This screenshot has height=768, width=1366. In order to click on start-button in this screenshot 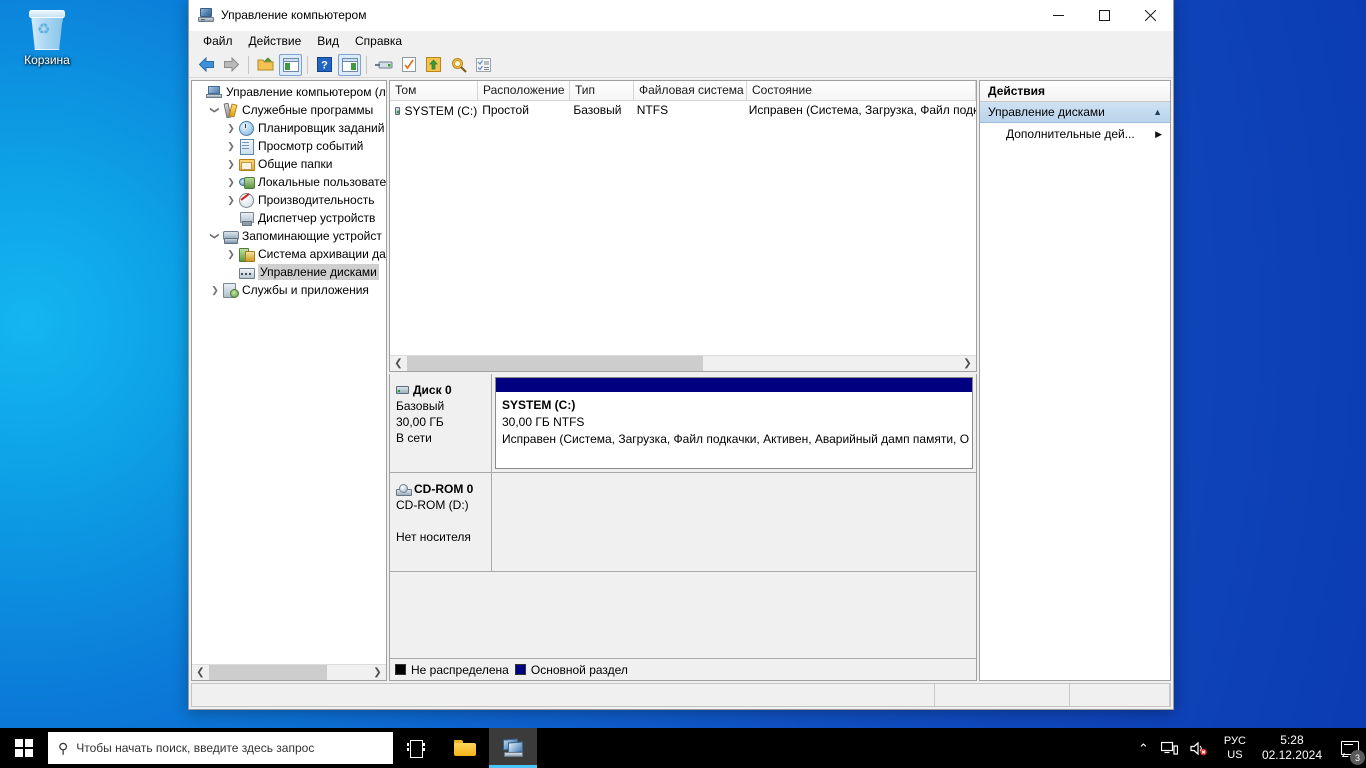, I will do `click(24, 748)`.